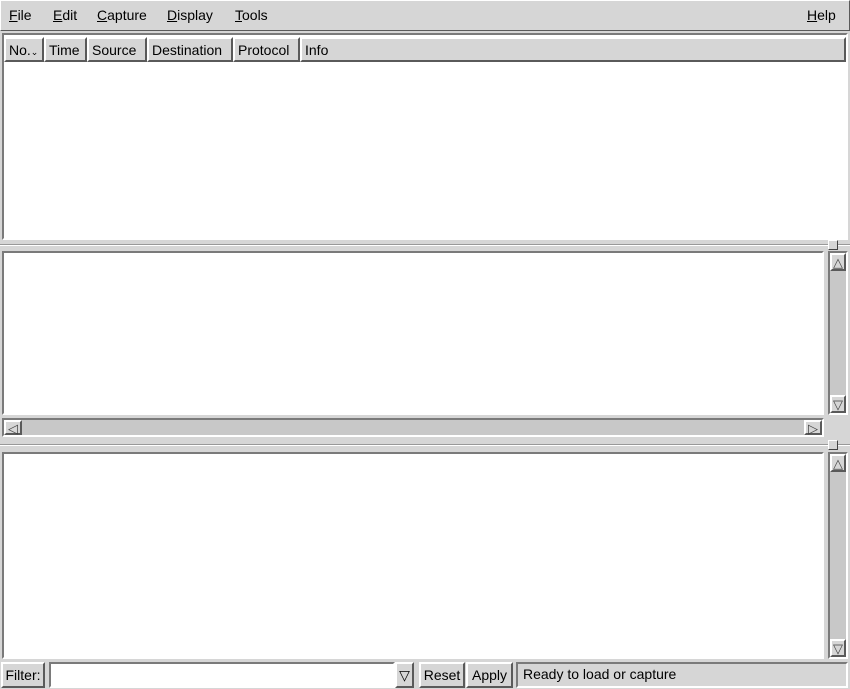  I want to click on column-label: Time, so click(64, 50).